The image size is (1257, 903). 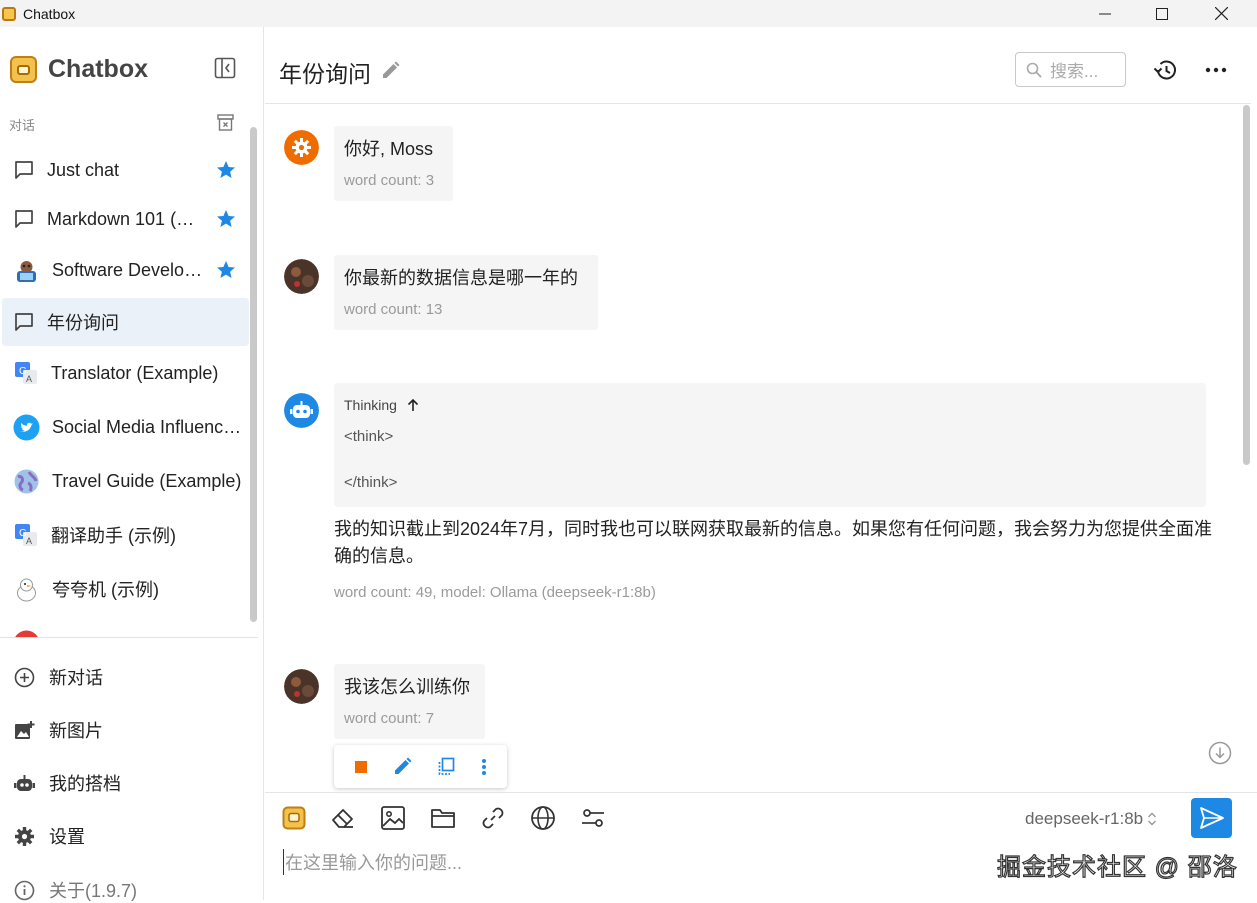 I want to click on message-meta: word count: 3, so click(x=389, y=180).